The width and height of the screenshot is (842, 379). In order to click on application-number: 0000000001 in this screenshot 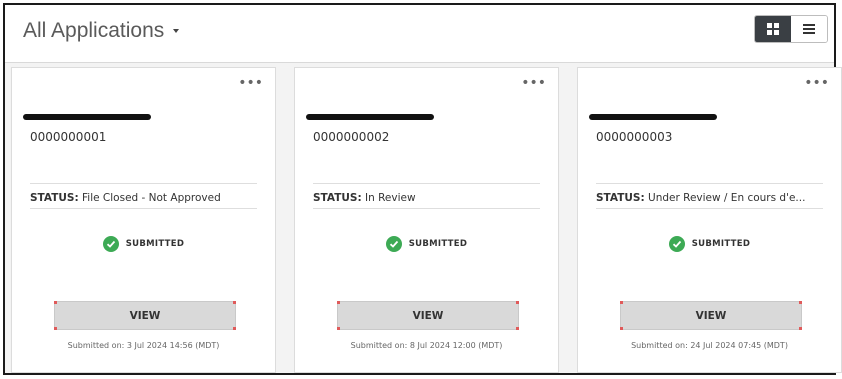, I will do `click(68, 137)`.